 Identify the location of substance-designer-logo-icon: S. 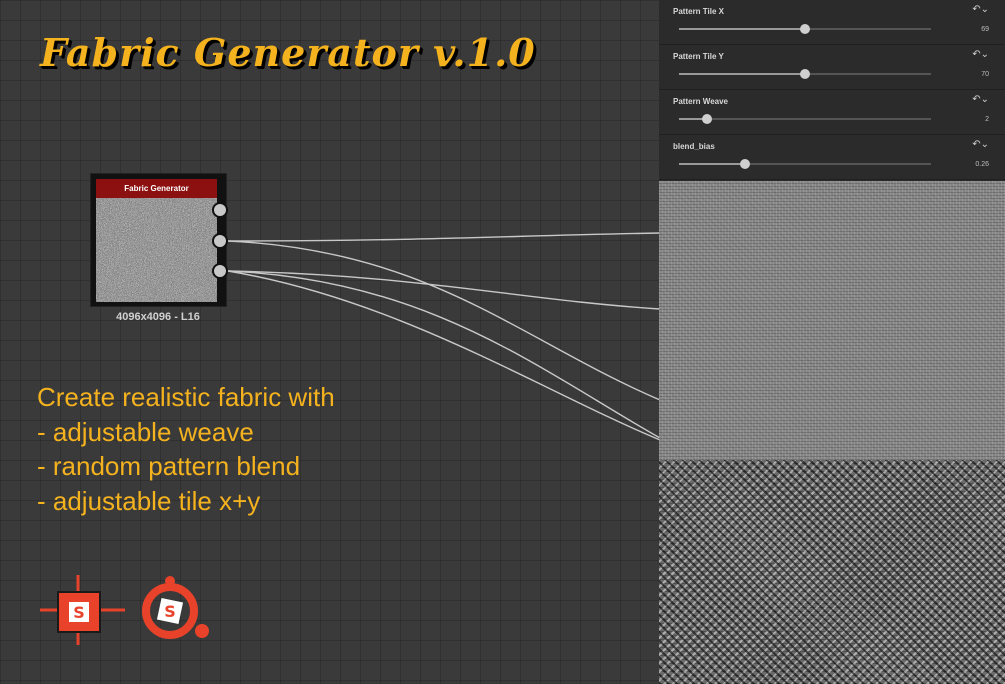
(82, 610).